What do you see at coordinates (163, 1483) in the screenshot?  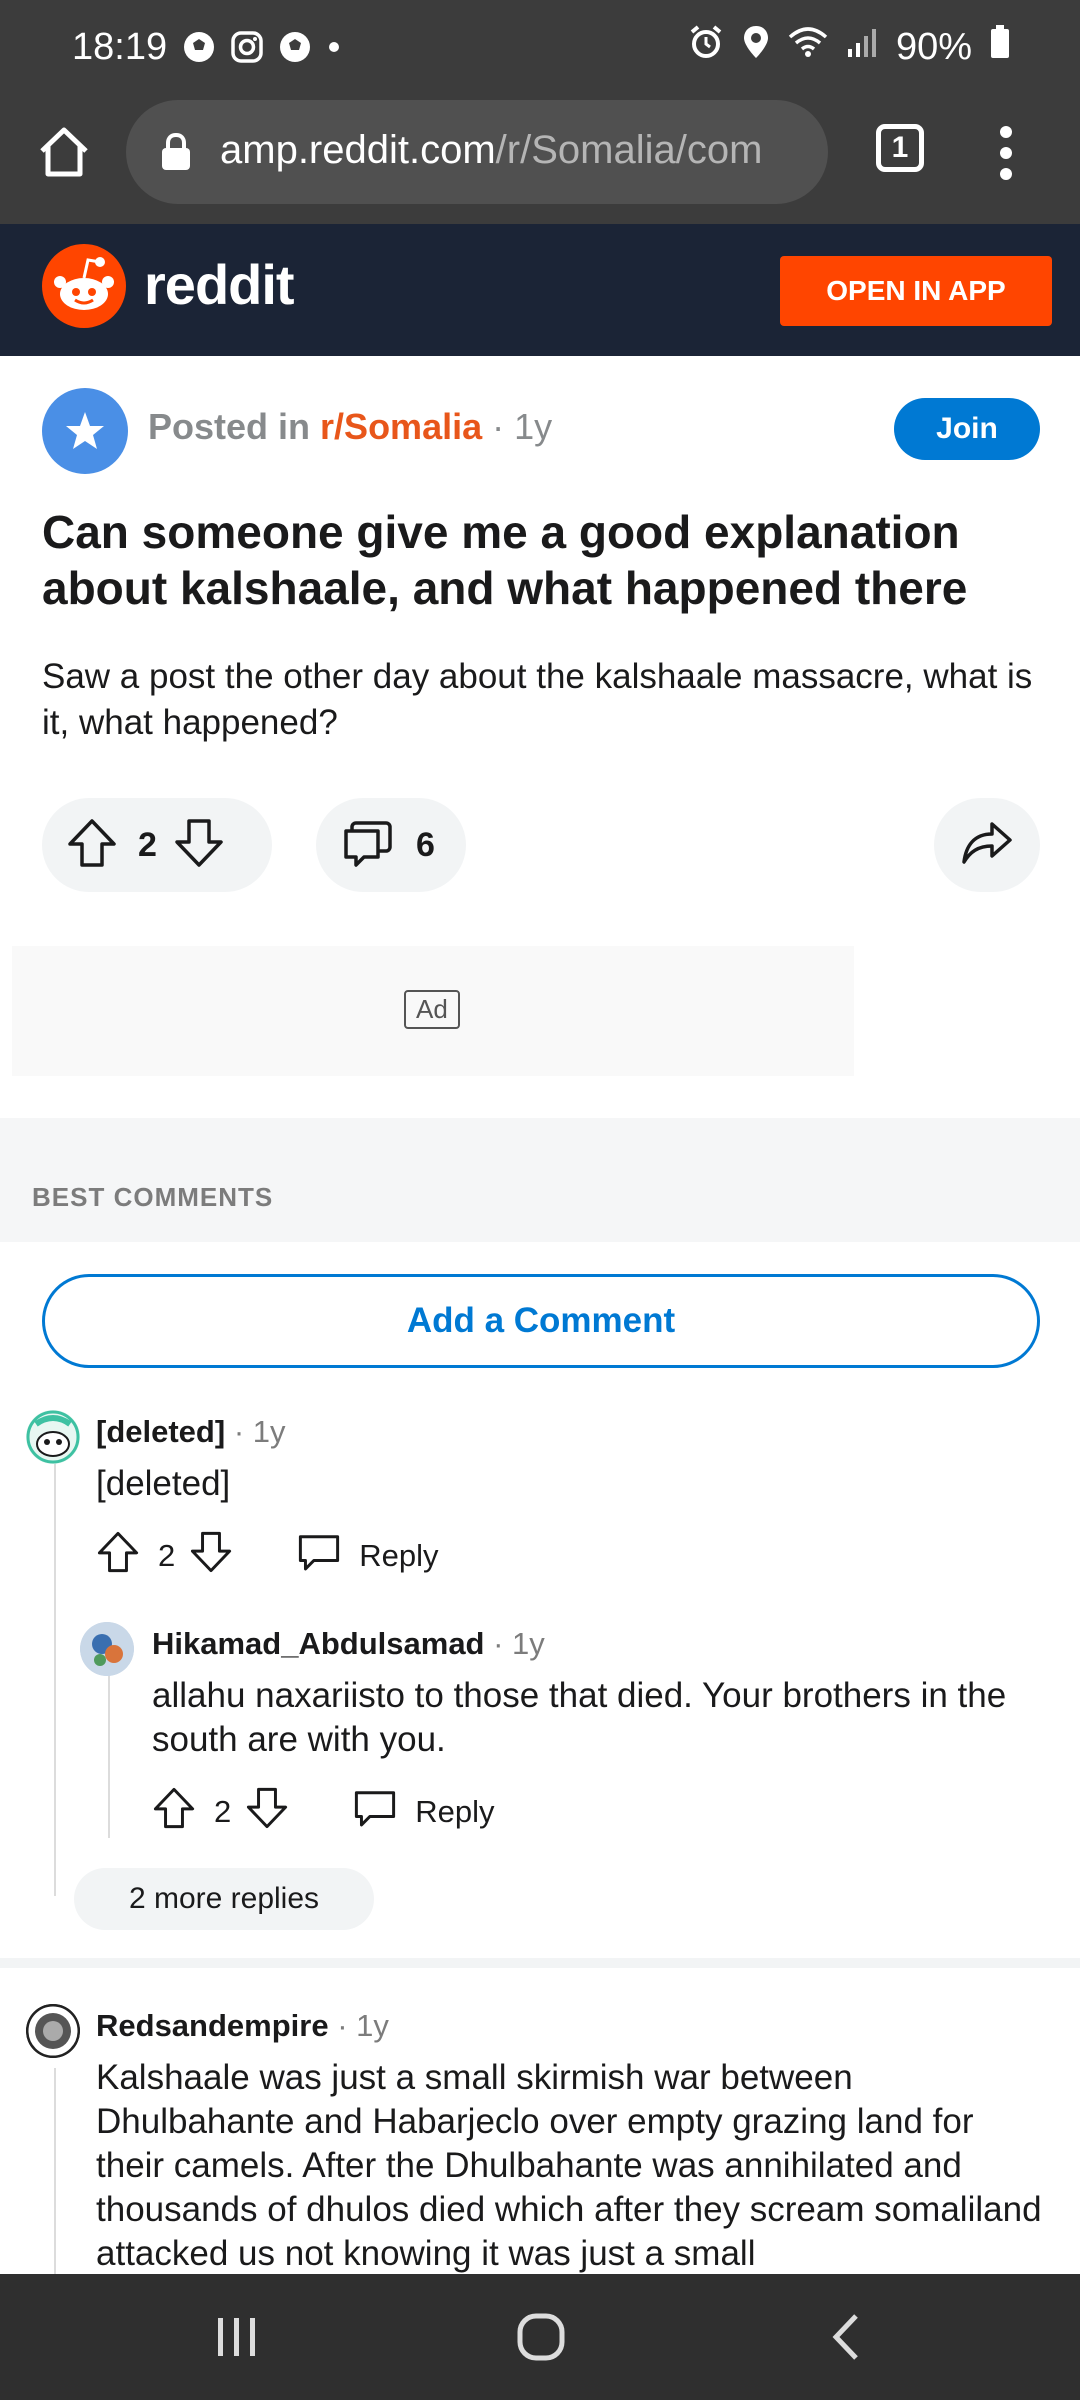 I see `comment-text: [deleted]` at bounding box center [163, 1483].